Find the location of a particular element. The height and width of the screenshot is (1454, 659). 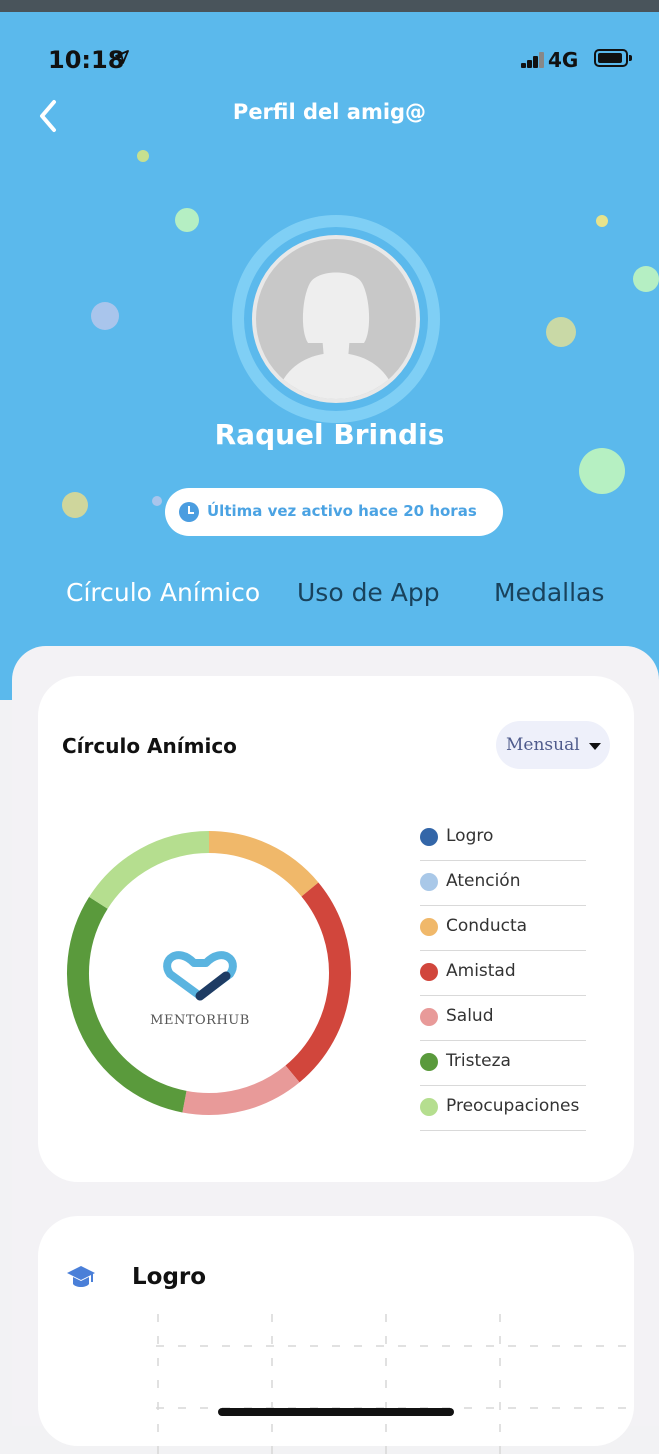

legend-label: Atención is located at coordinates (483, 881).